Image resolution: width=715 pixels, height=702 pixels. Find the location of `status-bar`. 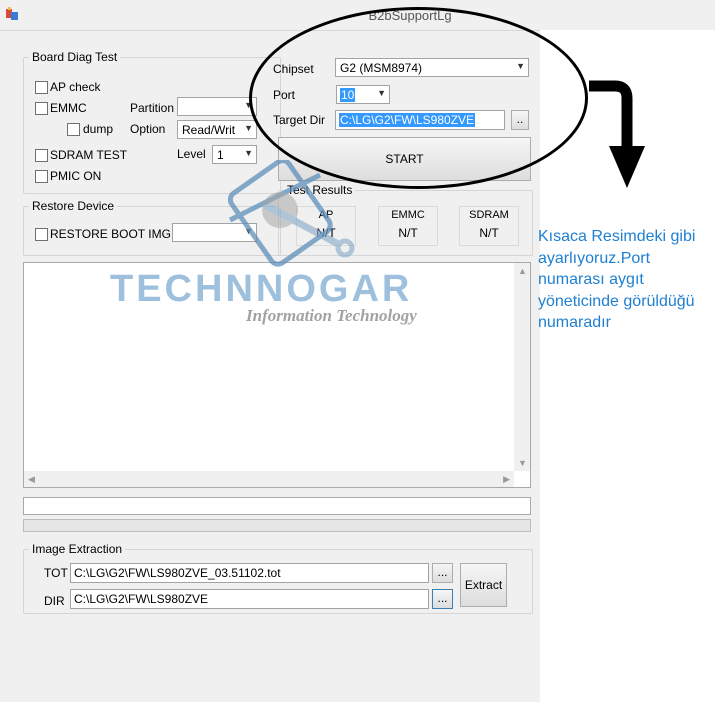

status-bar is located at coordinates (277, 506).